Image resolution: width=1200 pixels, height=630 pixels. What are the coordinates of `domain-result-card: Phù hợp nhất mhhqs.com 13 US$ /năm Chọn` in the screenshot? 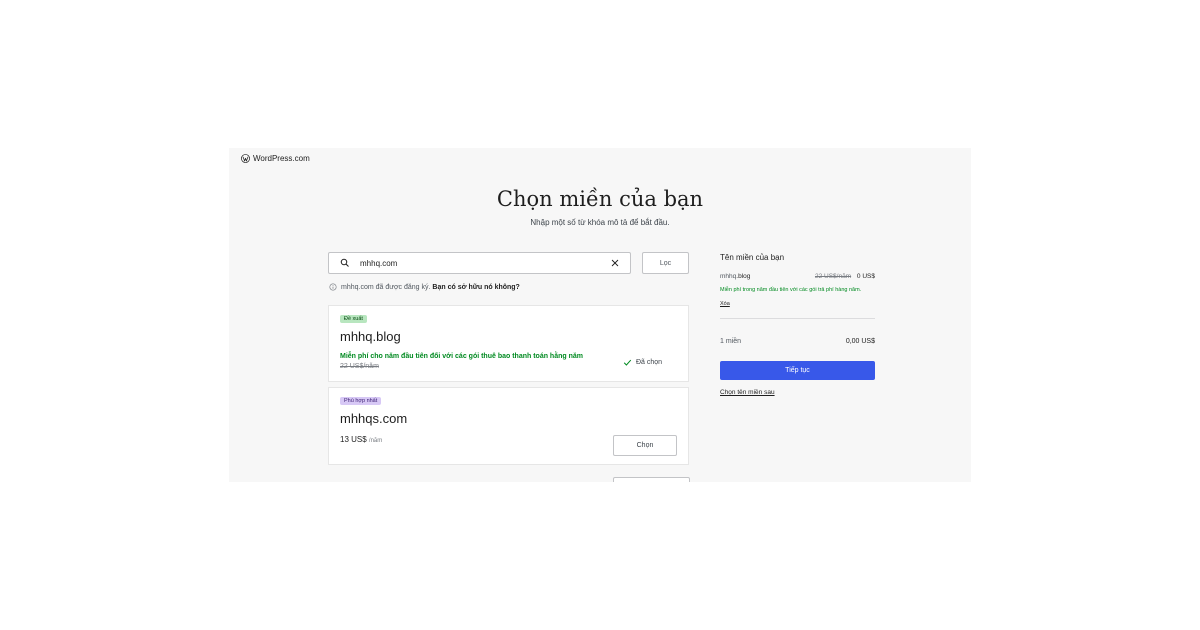 It's located at (508, 426).